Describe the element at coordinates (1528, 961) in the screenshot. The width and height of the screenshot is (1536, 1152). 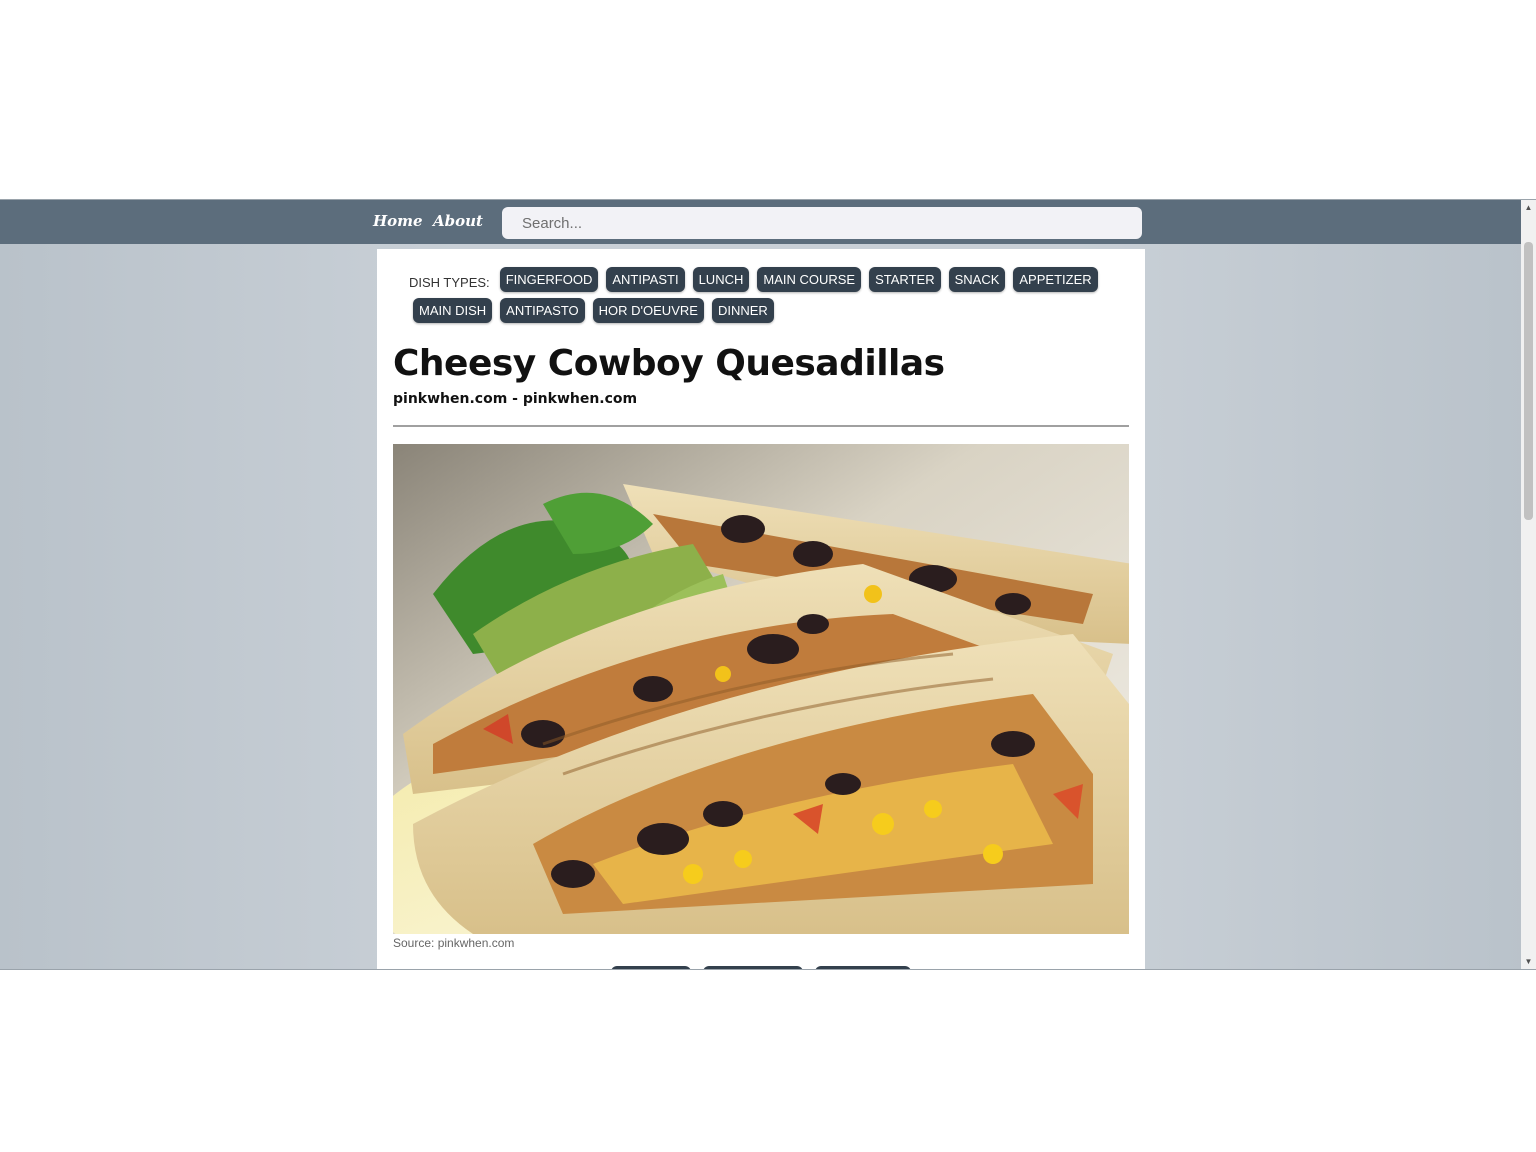
I see `scroll-down-icon: ▼` at that location.